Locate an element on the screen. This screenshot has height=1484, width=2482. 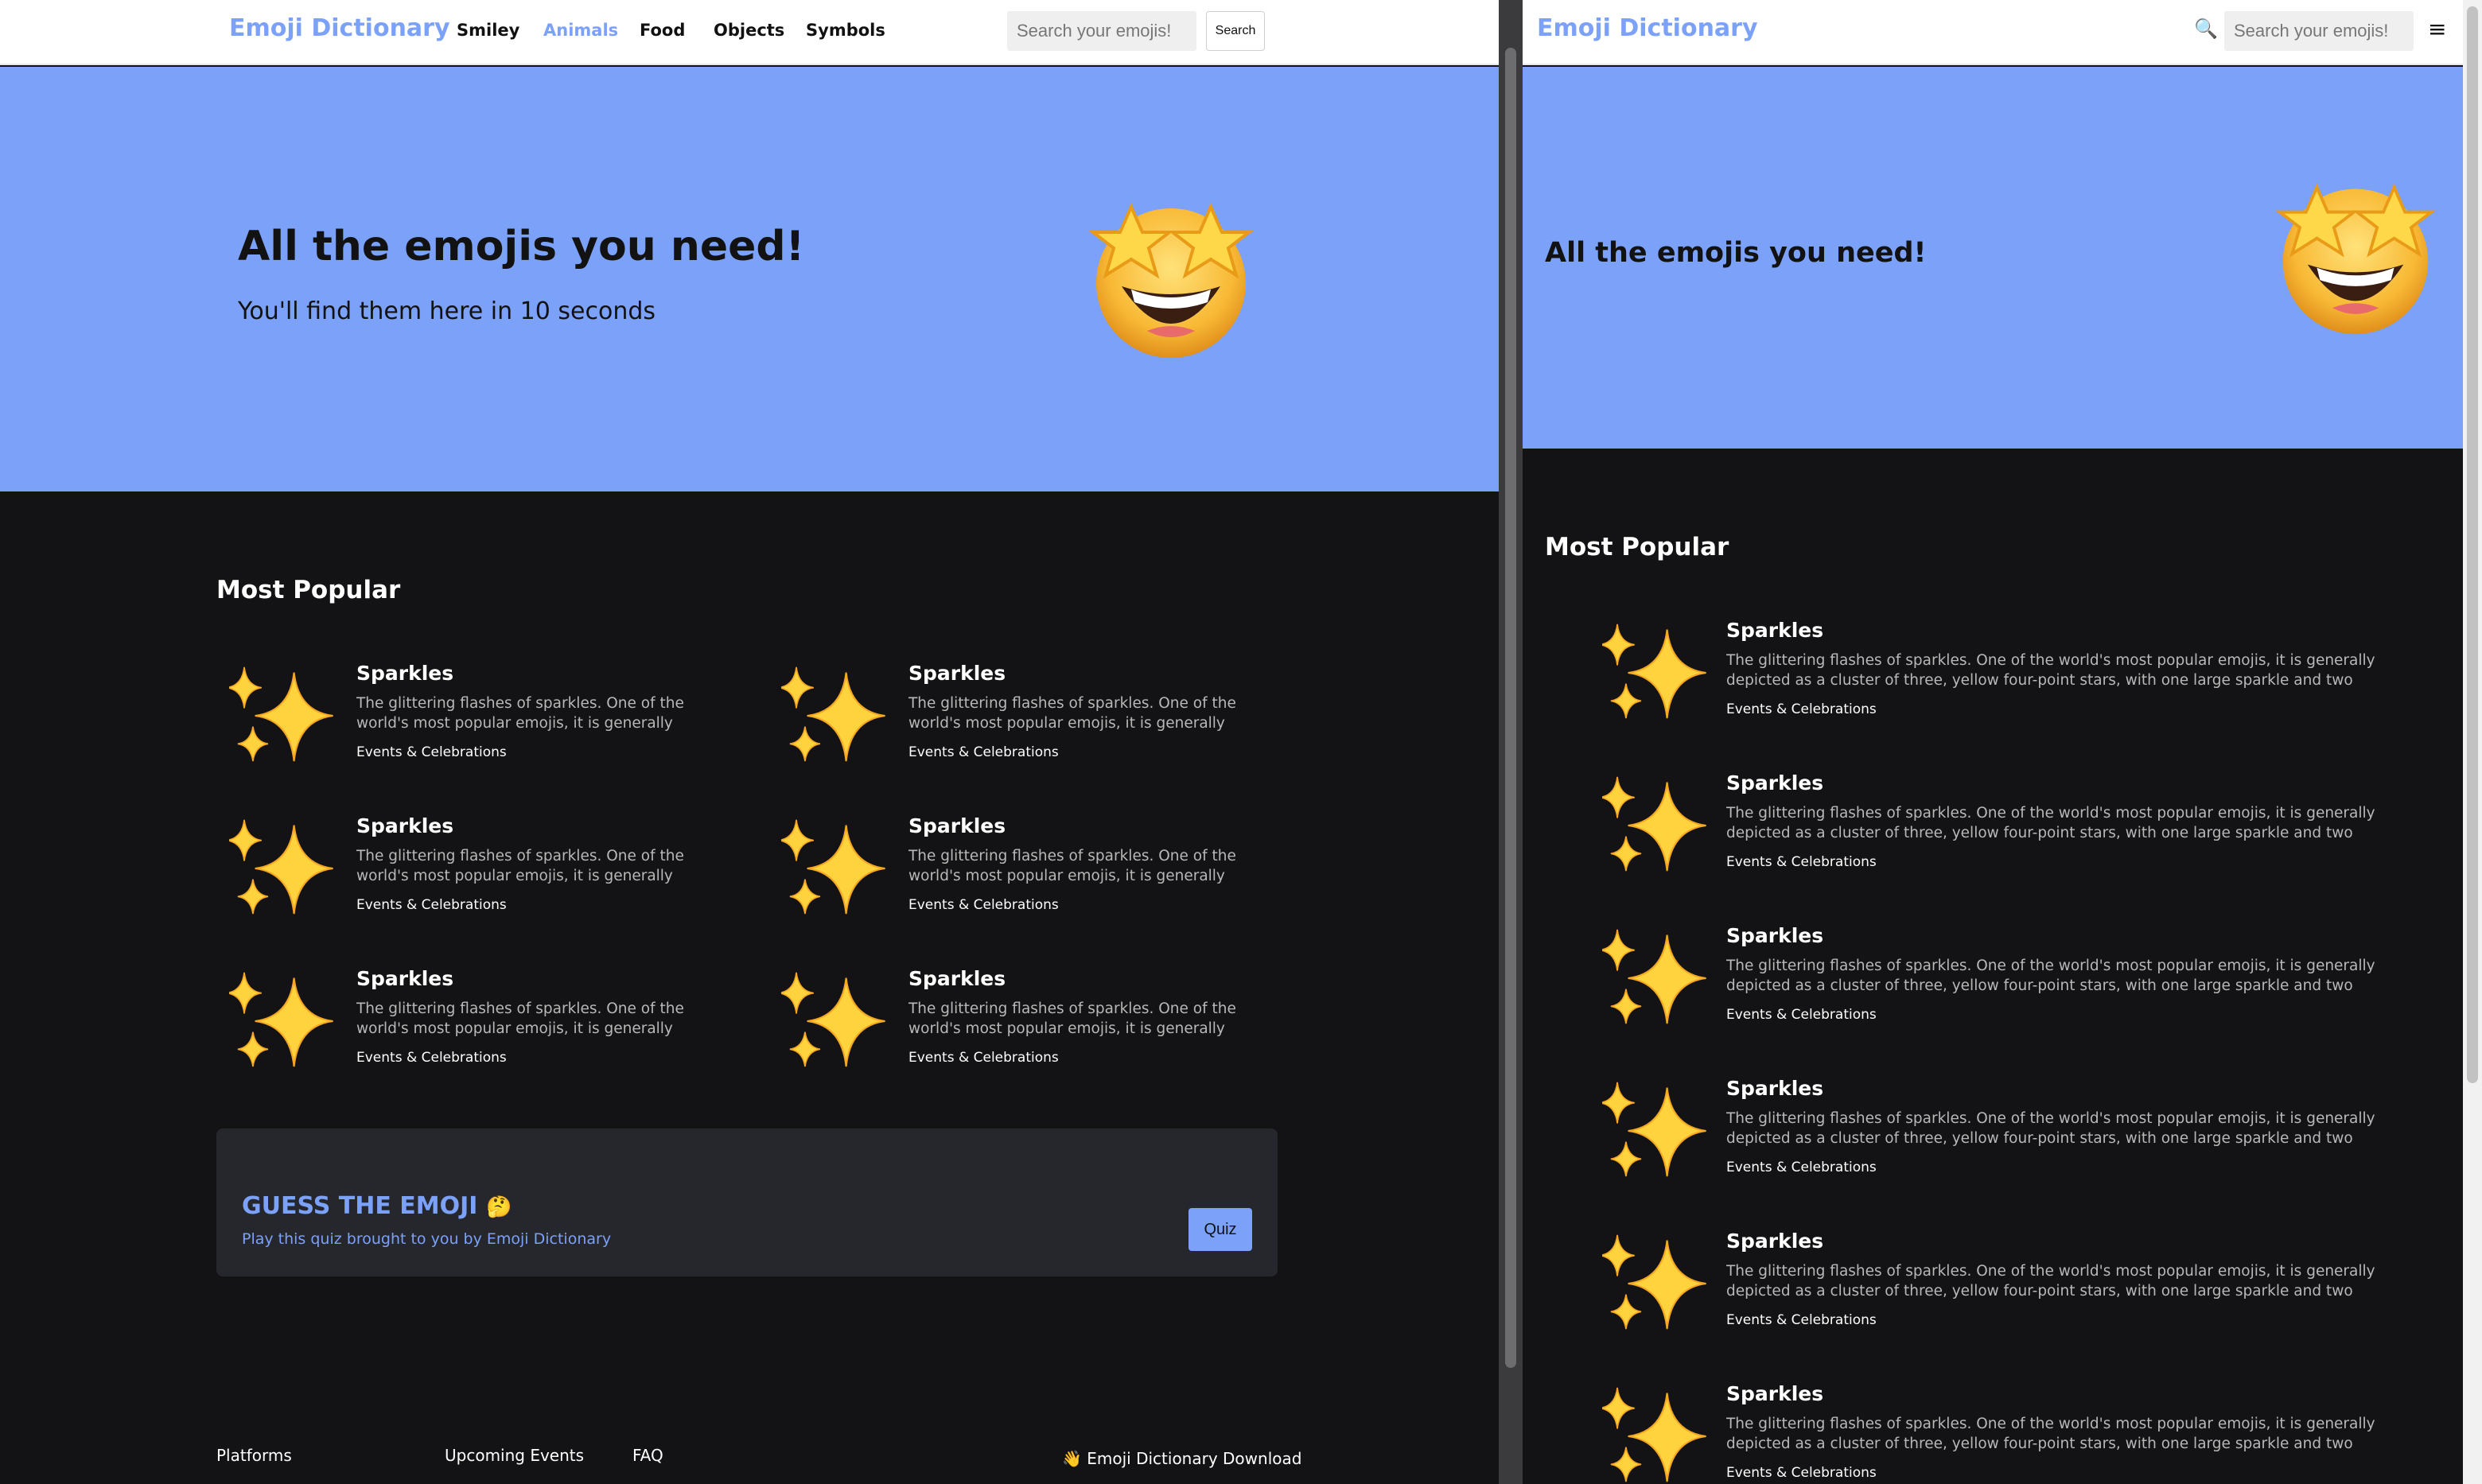
left-scrollbar-thumb is located at coordinates (1510, 708).